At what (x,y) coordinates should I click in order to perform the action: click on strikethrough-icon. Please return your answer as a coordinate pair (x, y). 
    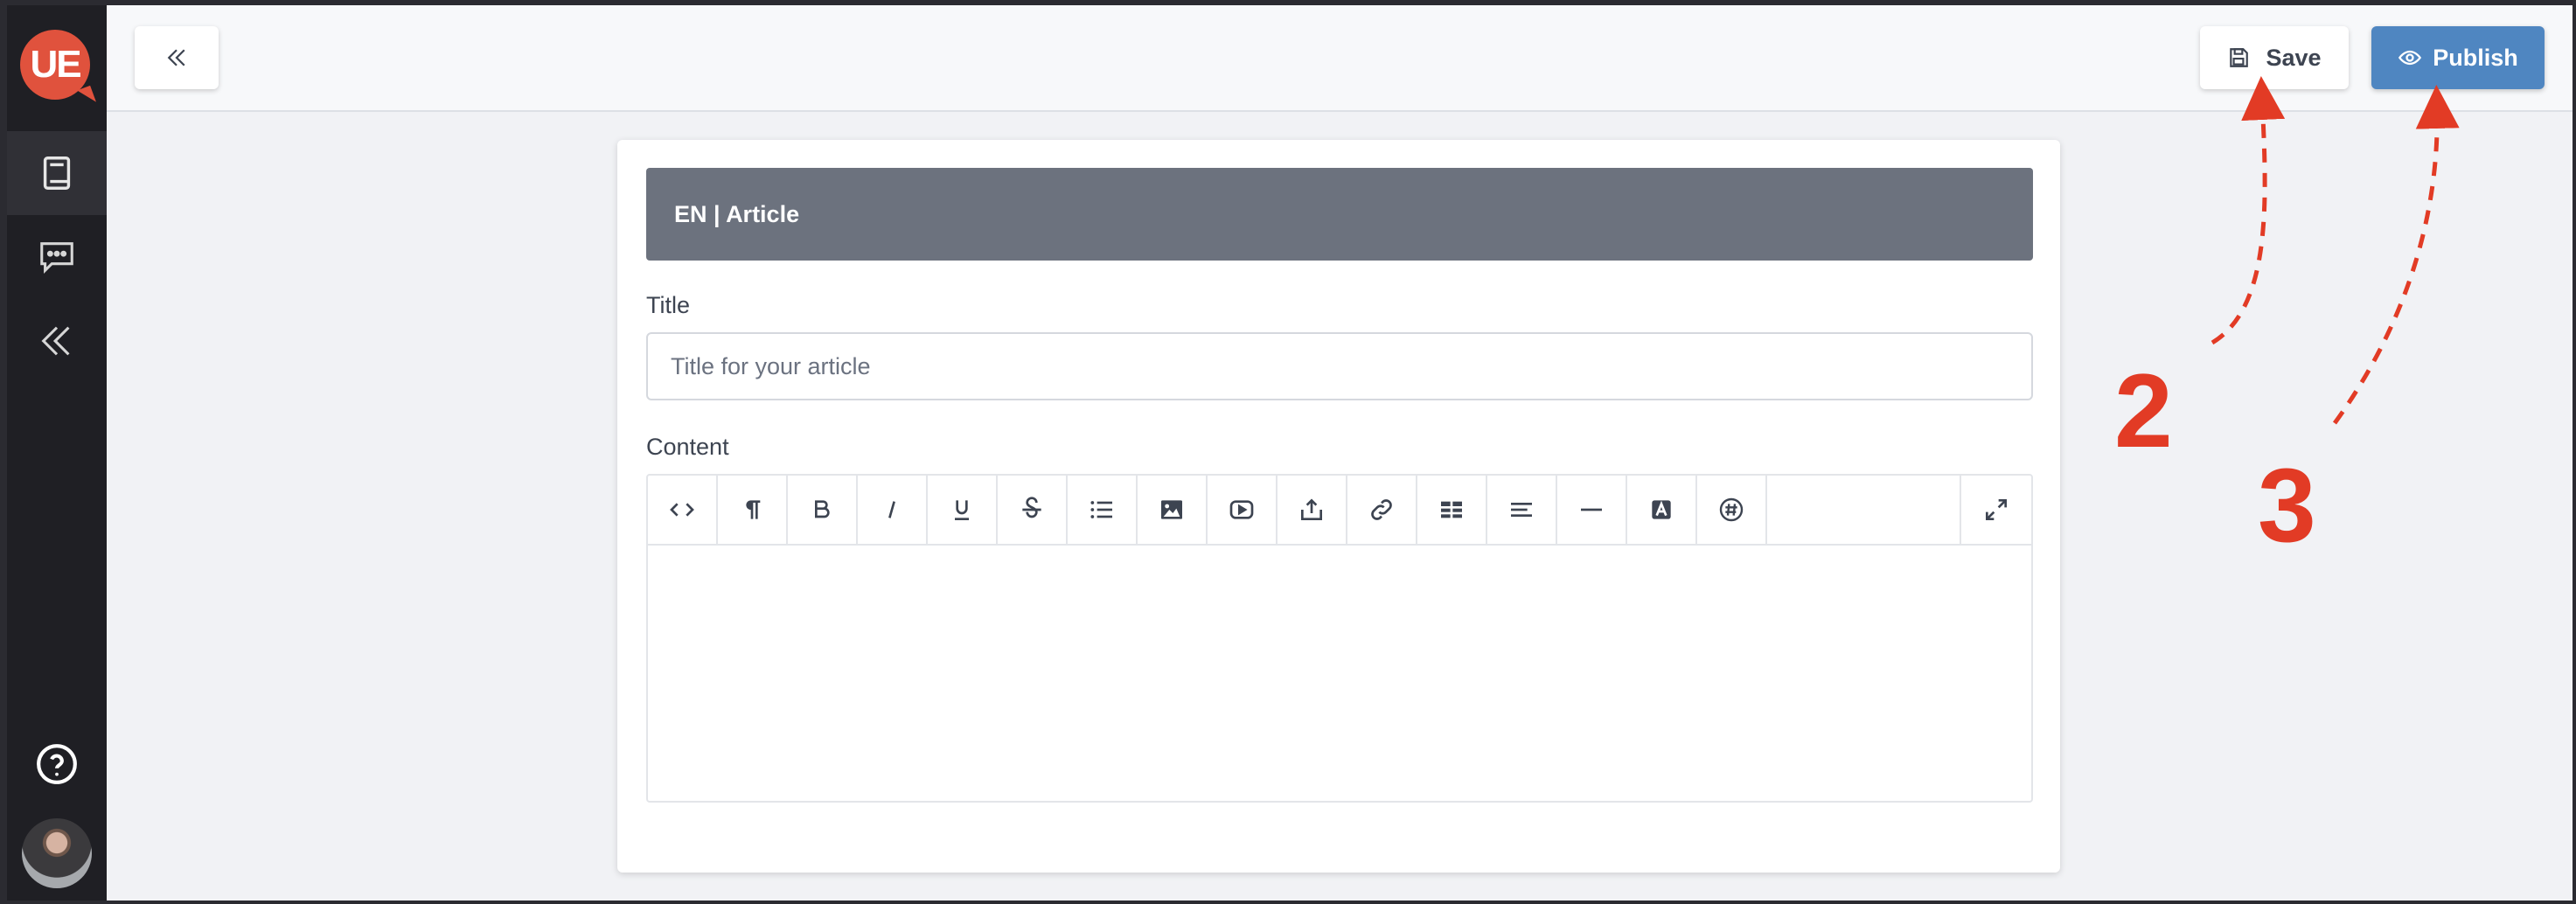
    Looking at the image, I should click on (1031, 507).